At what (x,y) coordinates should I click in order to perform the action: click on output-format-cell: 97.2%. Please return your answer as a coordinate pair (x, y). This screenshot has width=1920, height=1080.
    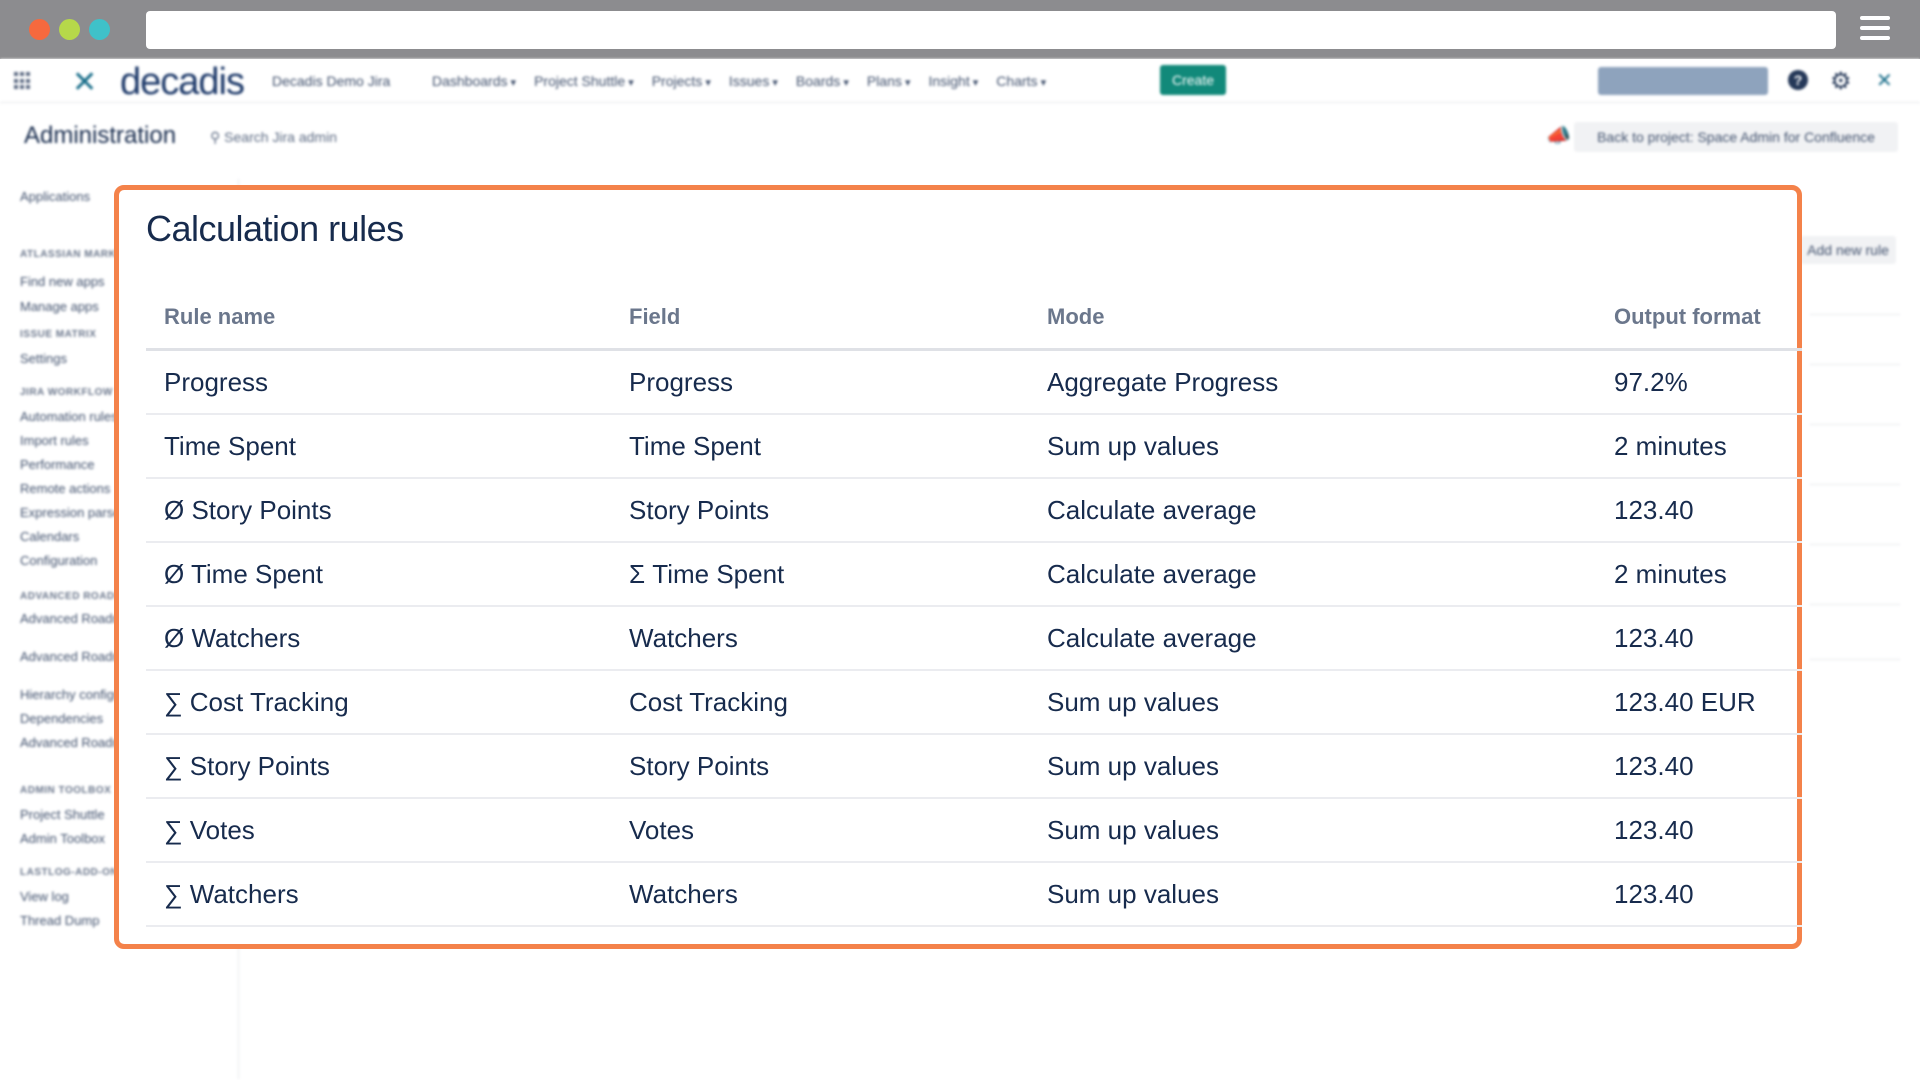
    Looking at the image, I should click on (1699, 382).